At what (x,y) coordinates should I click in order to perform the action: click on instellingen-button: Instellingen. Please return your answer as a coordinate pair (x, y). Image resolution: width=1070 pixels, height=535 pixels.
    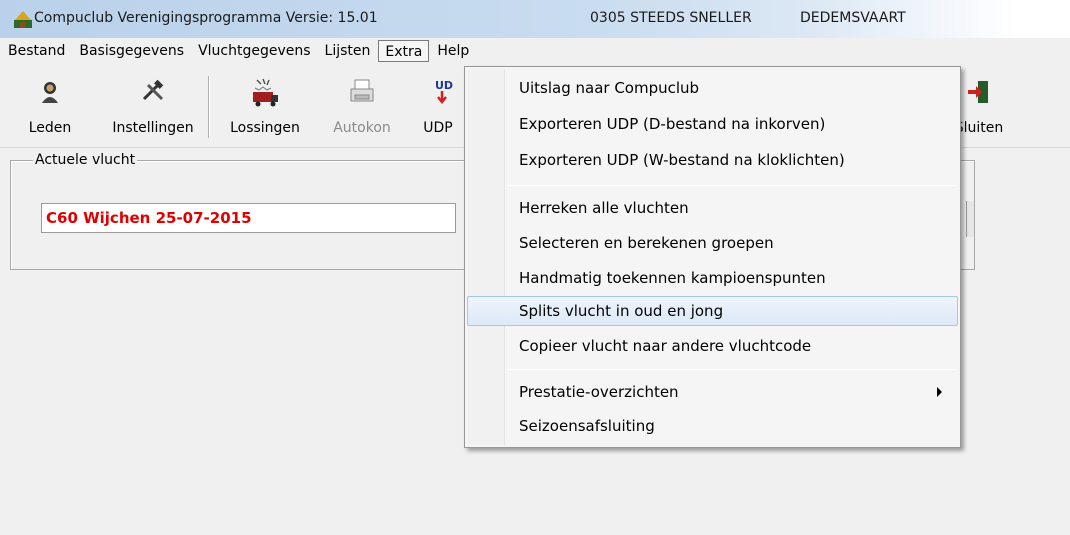
    Looking at the image, I should click on (153, 107).